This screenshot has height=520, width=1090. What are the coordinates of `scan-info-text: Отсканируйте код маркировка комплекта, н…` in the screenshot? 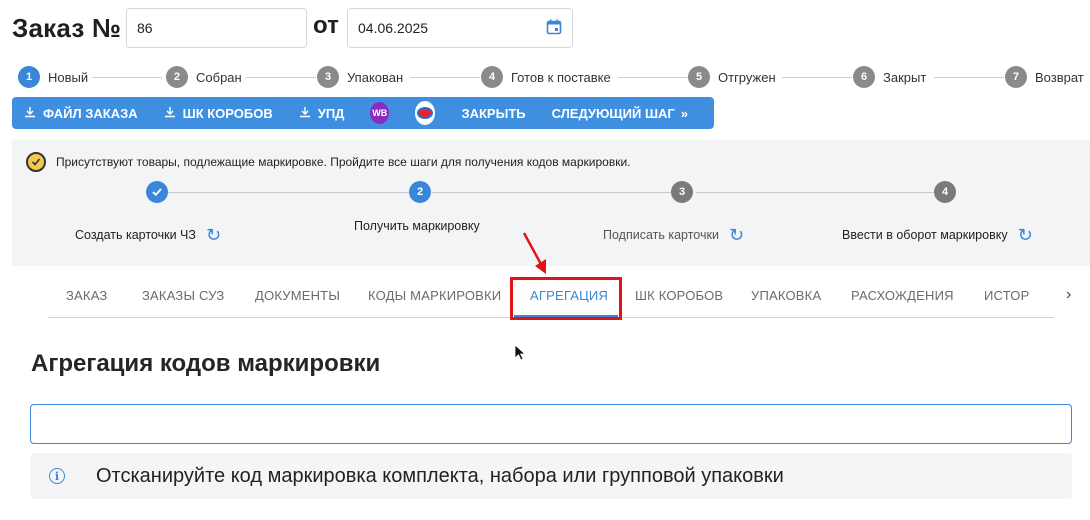 It's located at (440, 475).